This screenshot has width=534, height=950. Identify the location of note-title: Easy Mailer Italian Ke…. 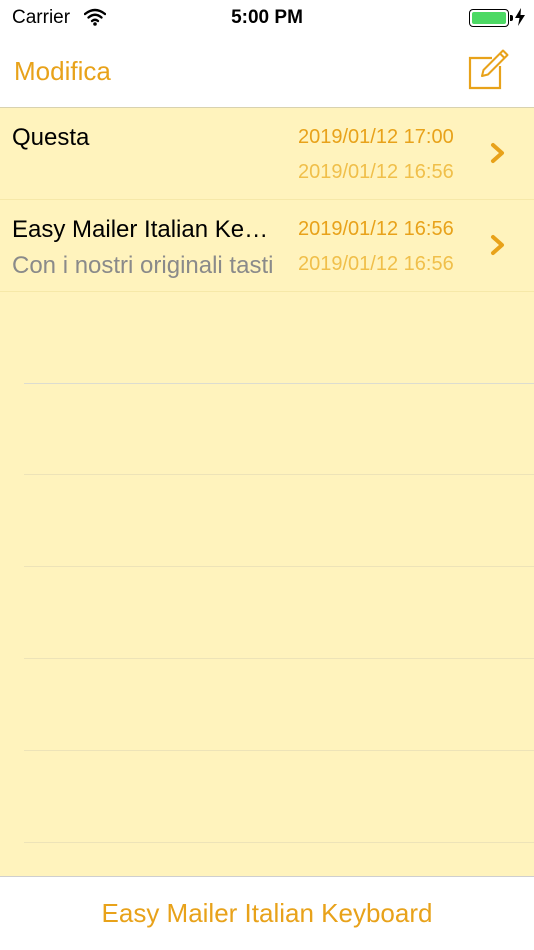
(140, 229).